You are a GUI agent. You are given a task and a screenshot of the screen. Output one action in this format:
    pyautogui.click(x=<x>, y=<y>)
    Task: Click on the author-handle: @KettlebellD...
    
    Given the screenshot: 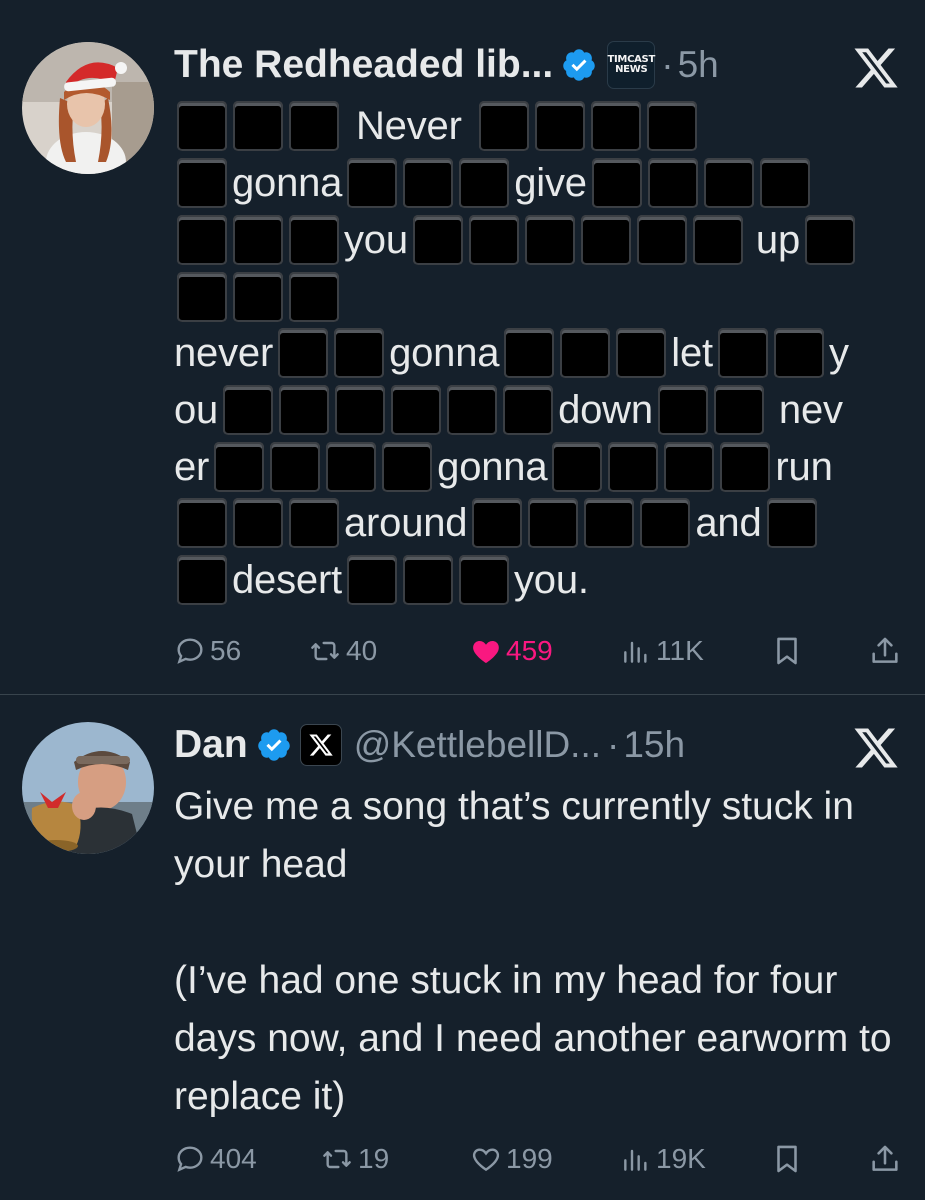 What is the action you would take?
    pyautogui.click(x=477, y=745)
    